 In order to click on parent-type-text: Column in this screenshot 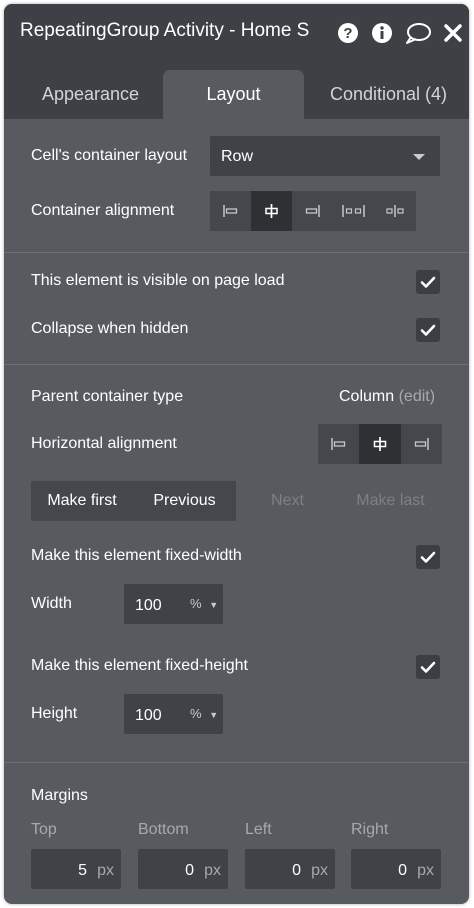, I will do `click(367, 396)`.